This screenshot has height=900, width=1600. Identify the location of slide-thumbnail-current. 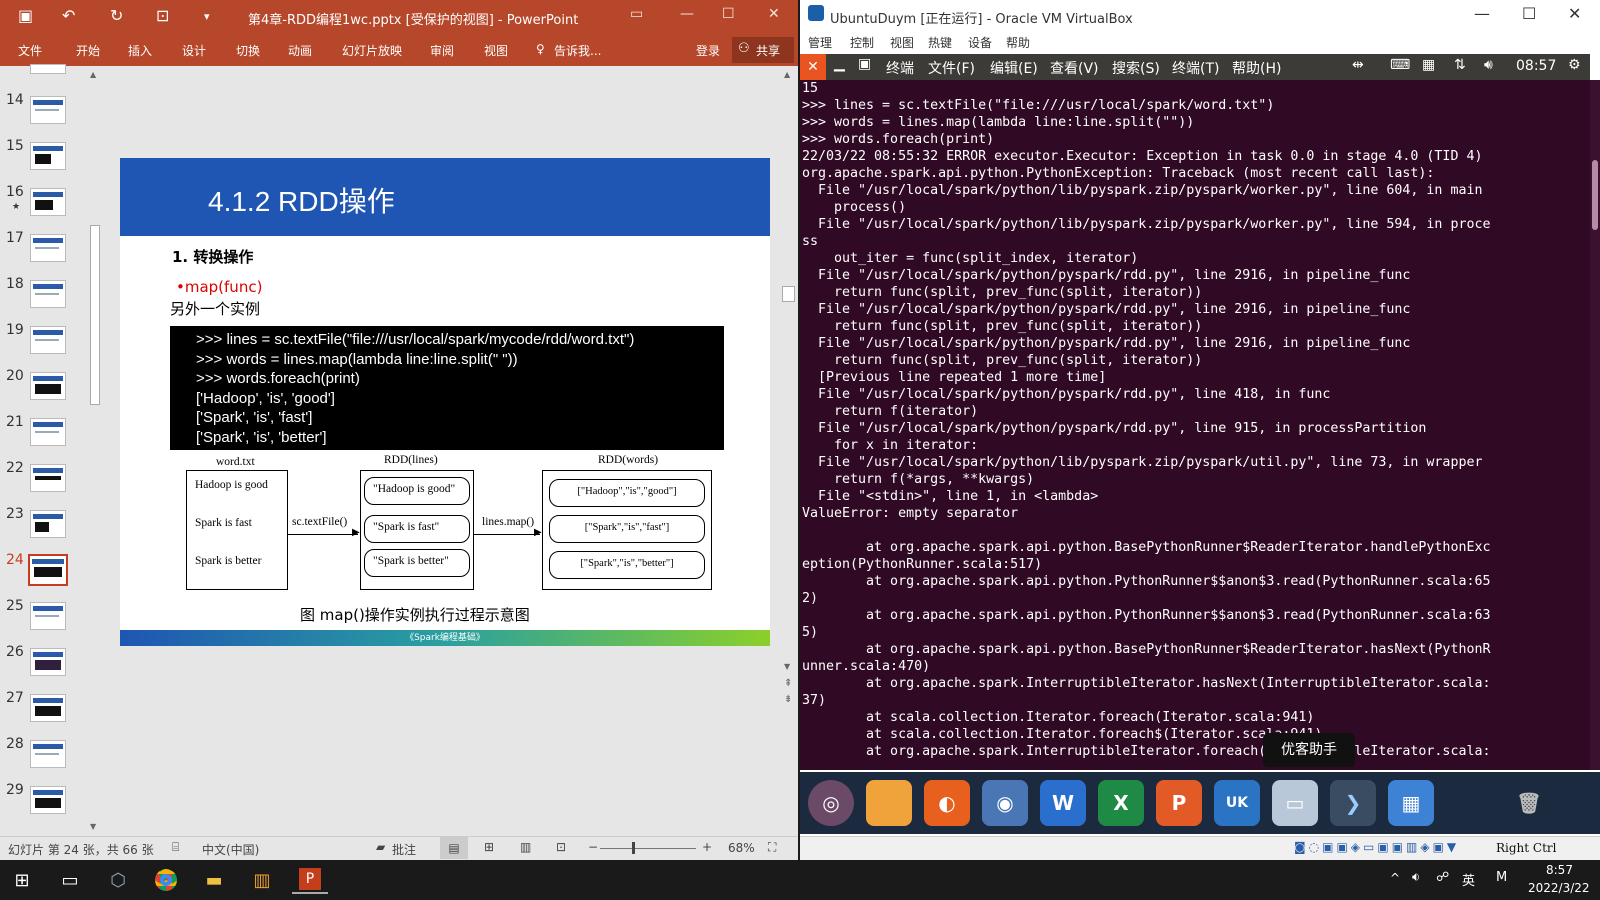
(48, 570).